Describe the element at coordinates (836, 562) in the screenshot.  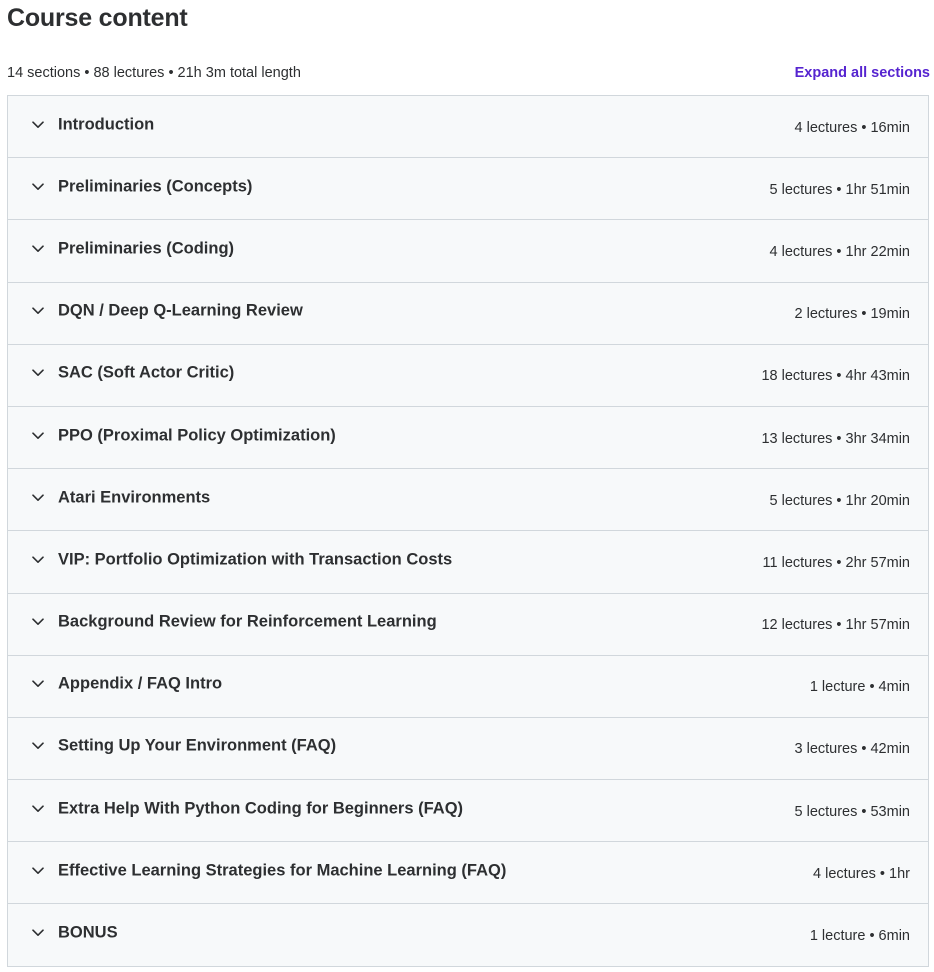
I see `section-meta: 11 lectures • 2hr 57min` at that location.